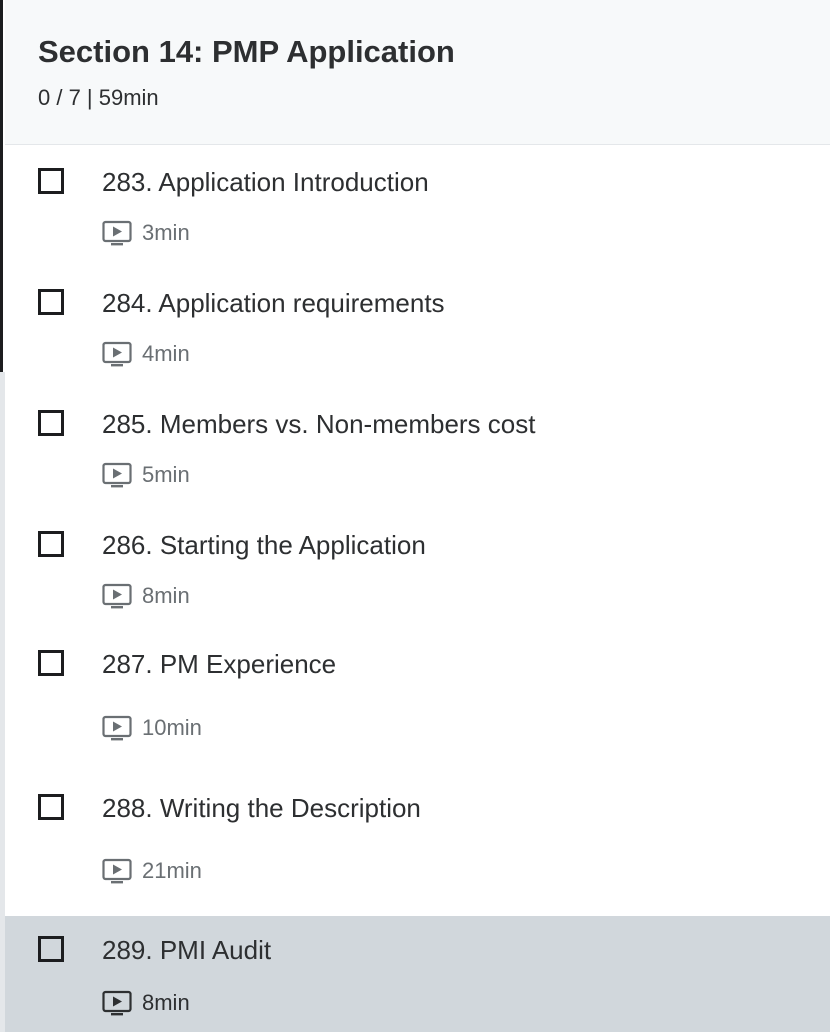 The image size is (830, 1032). What do you see at coordinates (265, 182) in the screenshot?
I see `lecture-title: 283. Application Introduction` at bounding box center [265, 182].